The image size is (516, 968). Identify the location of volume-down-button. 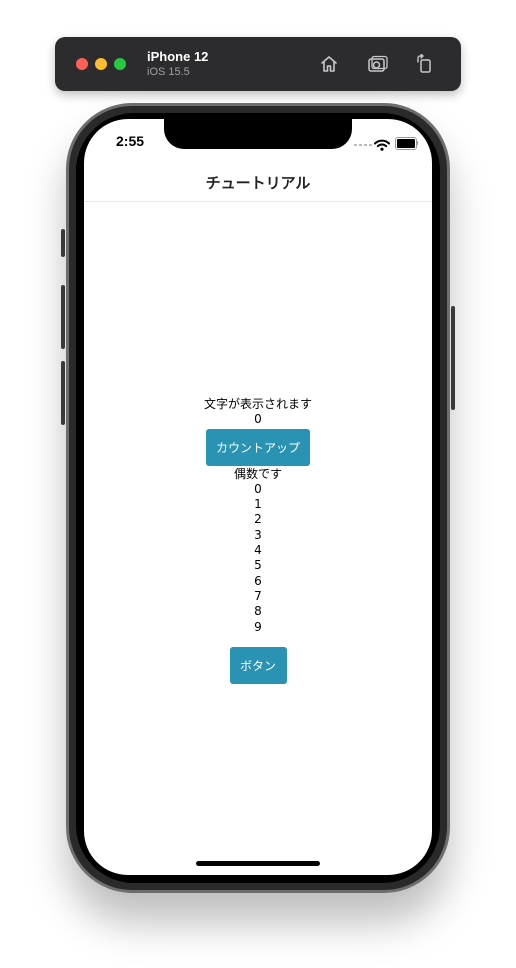
(63, 393).